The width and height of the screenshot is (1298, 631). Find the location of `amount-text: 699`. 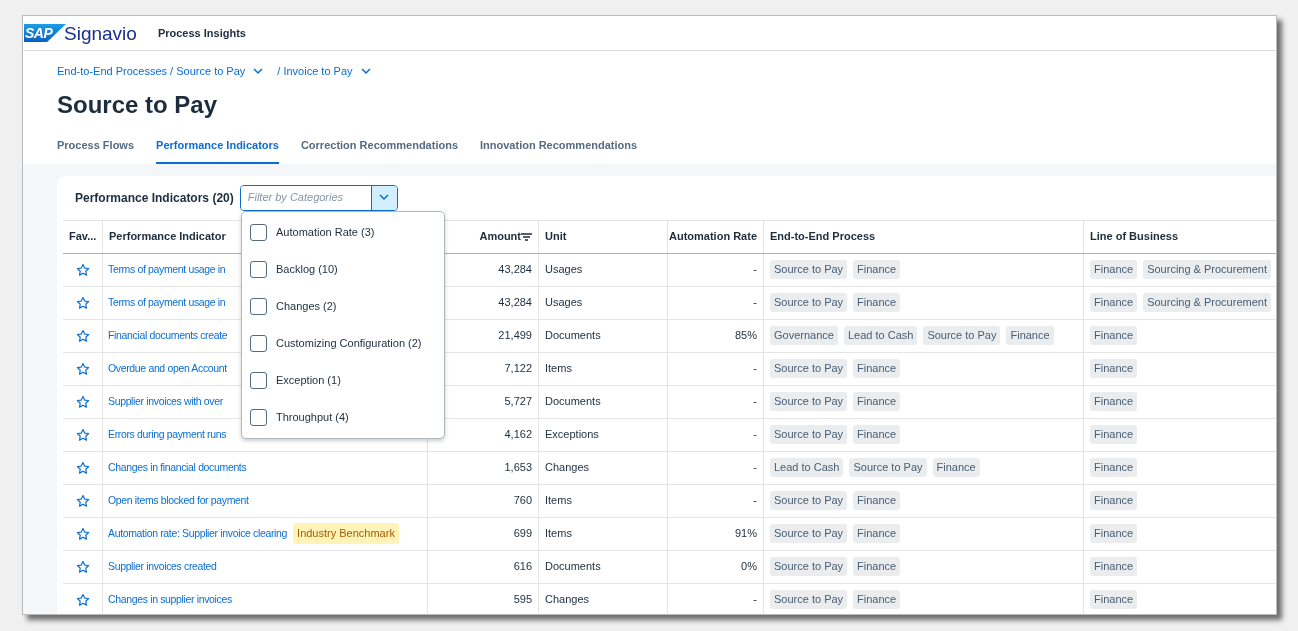

amount-text: 699 is located at coordinates (522, 534).